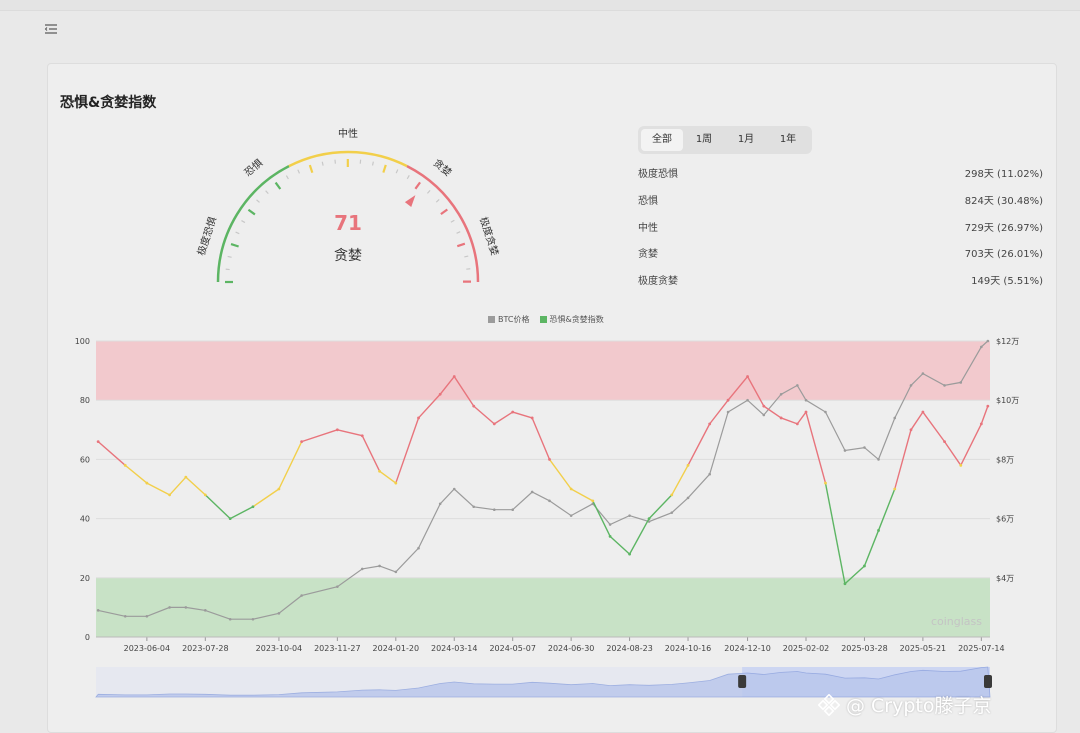  What do you see at coordinates (629, 648) in the screenshot?
I see `x-tick-label: 2024-08-23` at bounding box center [629, 648].